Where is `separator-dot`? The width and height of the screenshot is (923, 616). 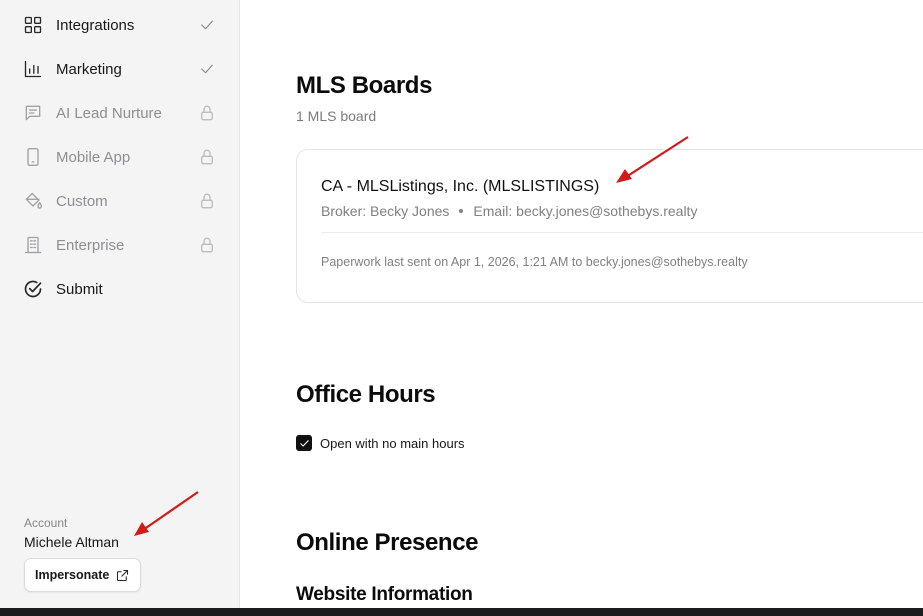 separator-dot is located at coordinates (461, 211).